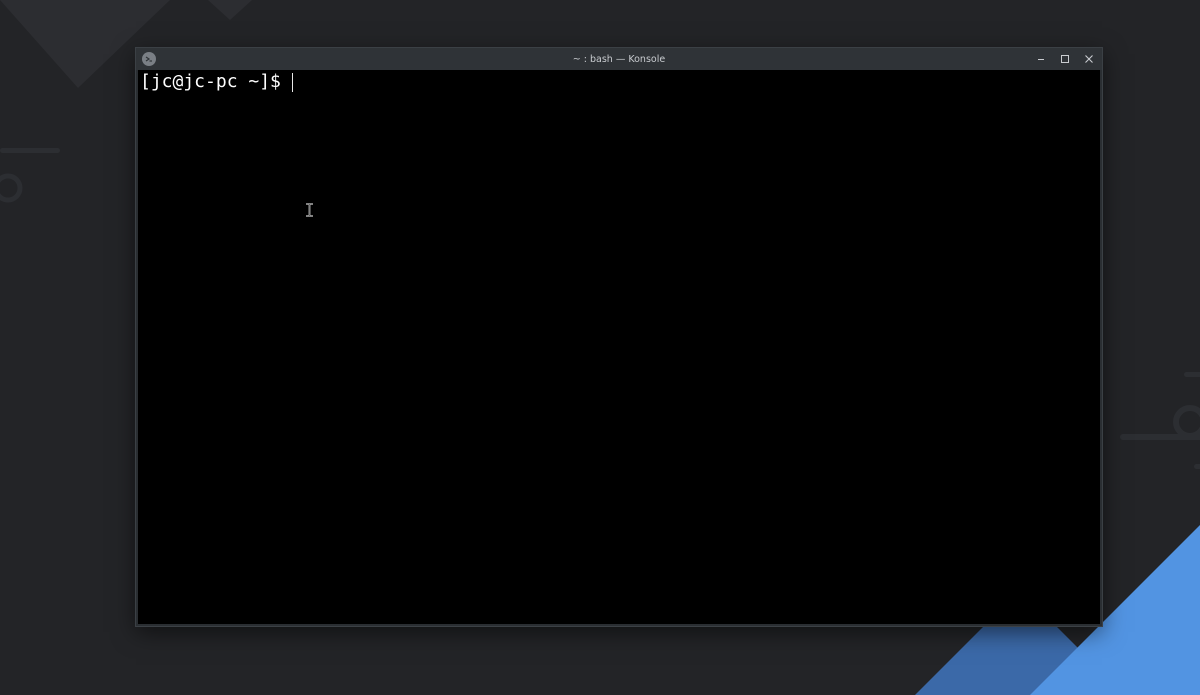 The image size is (1200, 695). I want to click on prompt-line: [jc@jc-pc ~]$, so click(216, 82).